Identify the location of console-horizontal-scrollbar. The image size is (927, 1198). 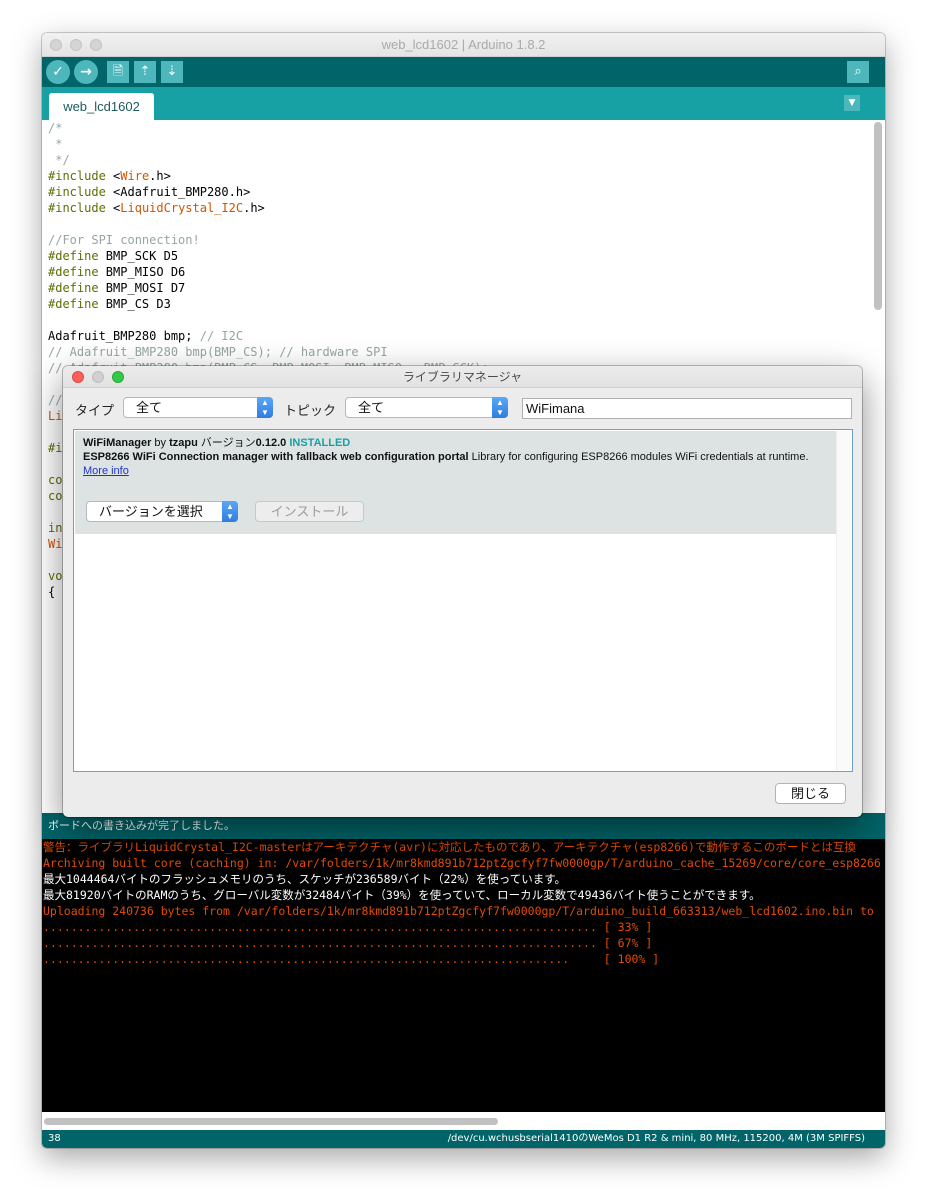
(271, 1121).